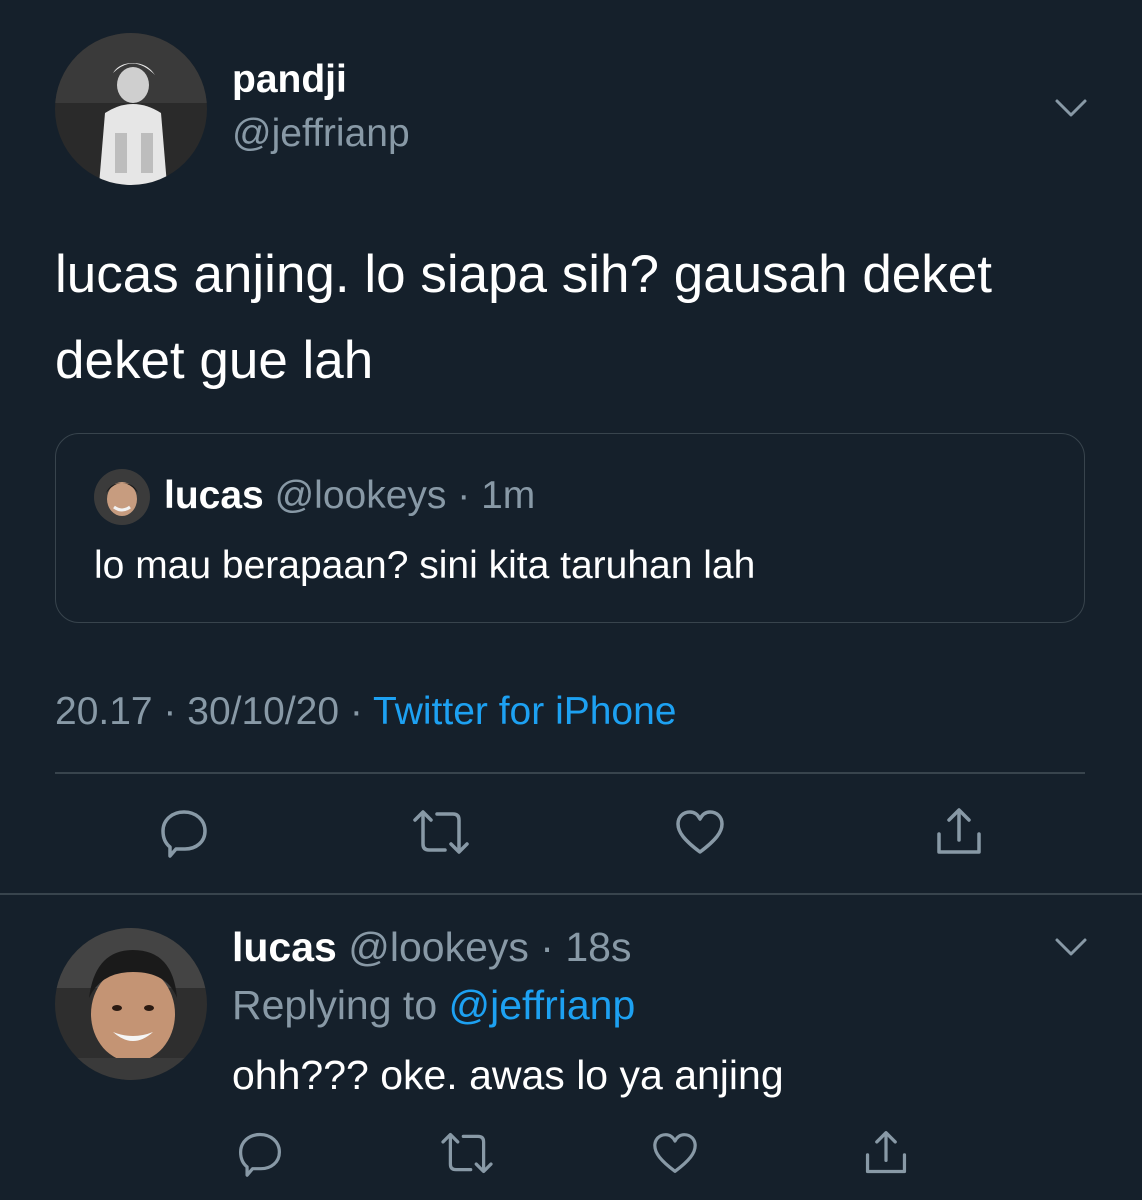 This screenshot has width=1142, height=1200. I want to click on reply-author-name: lucas, so click(284, 947).